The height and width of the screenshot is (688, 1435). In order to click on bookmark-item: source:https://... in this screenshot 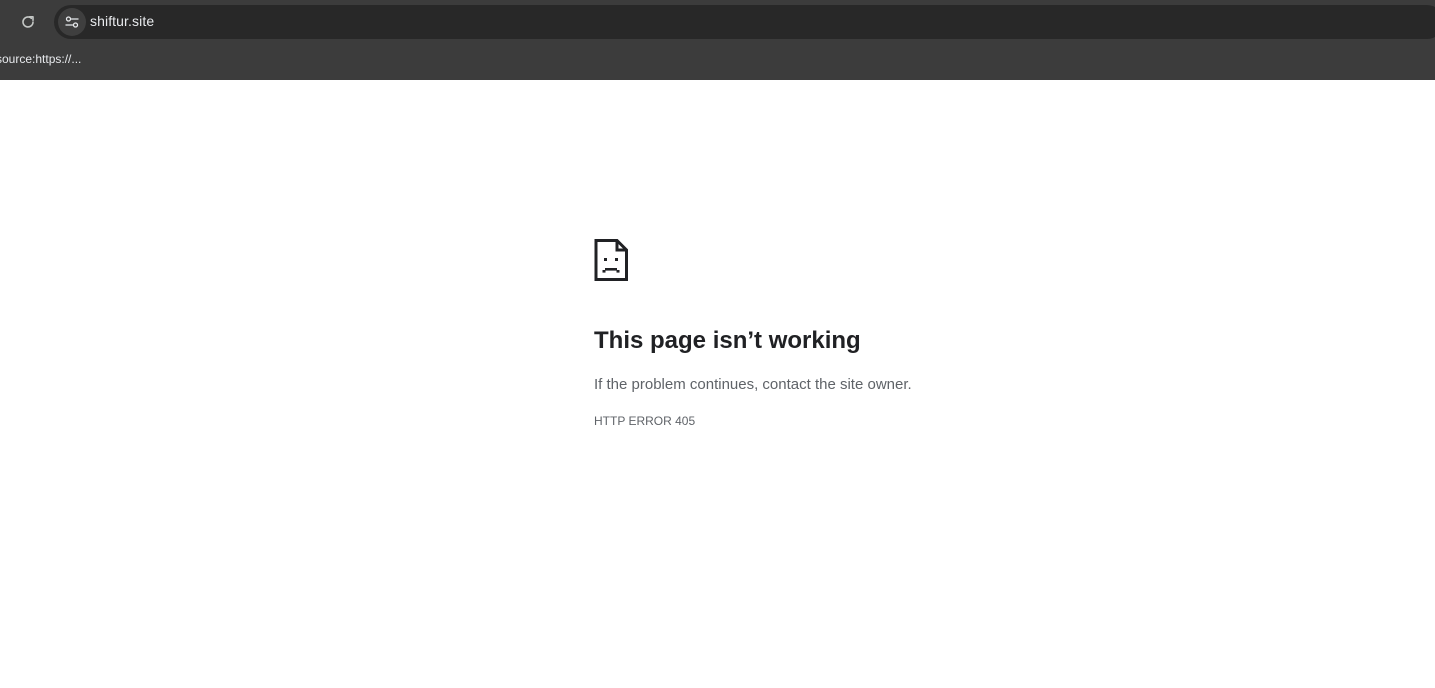, I will do `click(40, 59)`.